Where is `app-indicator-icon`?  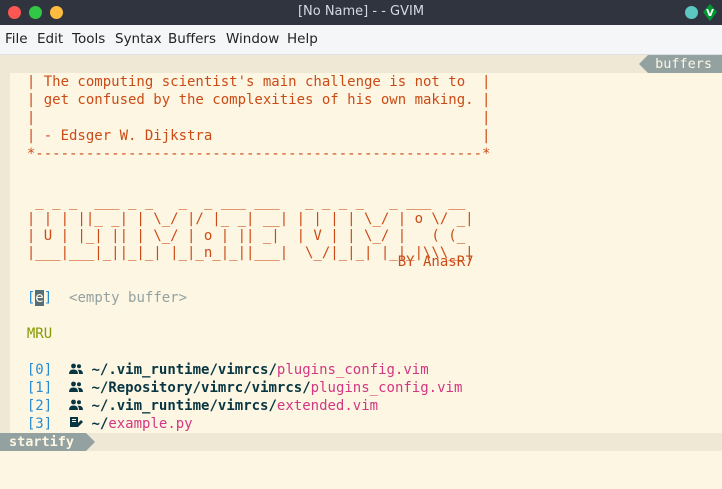
app-indicator-icon is located at coordinates (691, 12).